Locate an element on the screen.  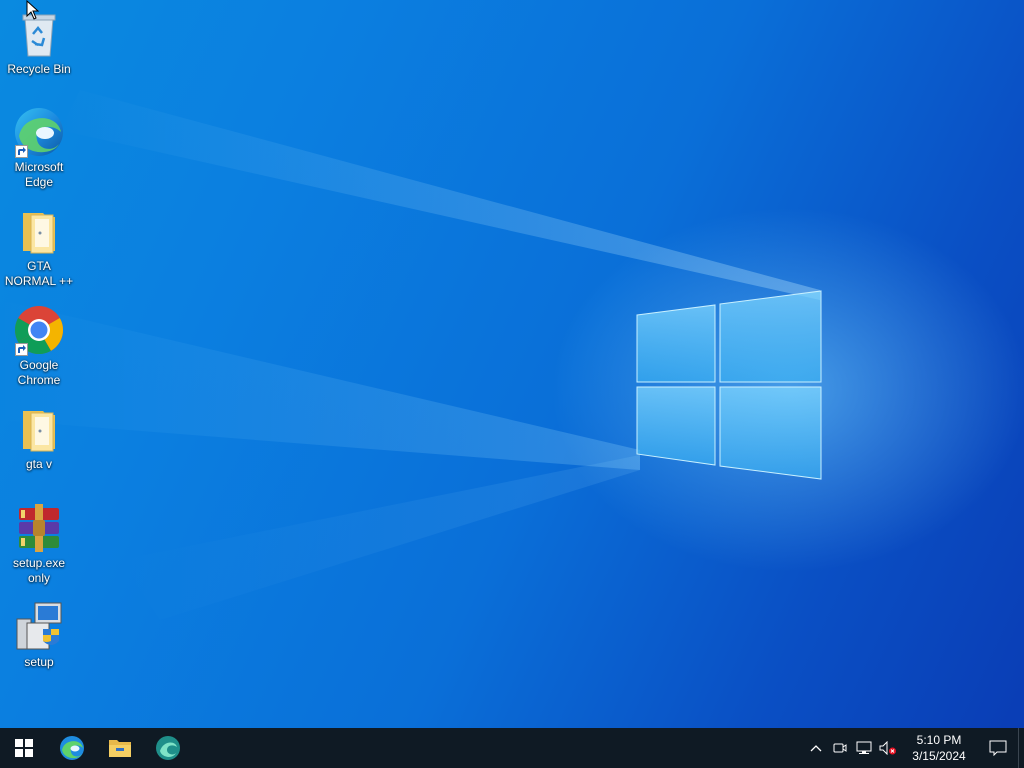
icon-label: Microsoft Edge is located at coordinates (39, 174).